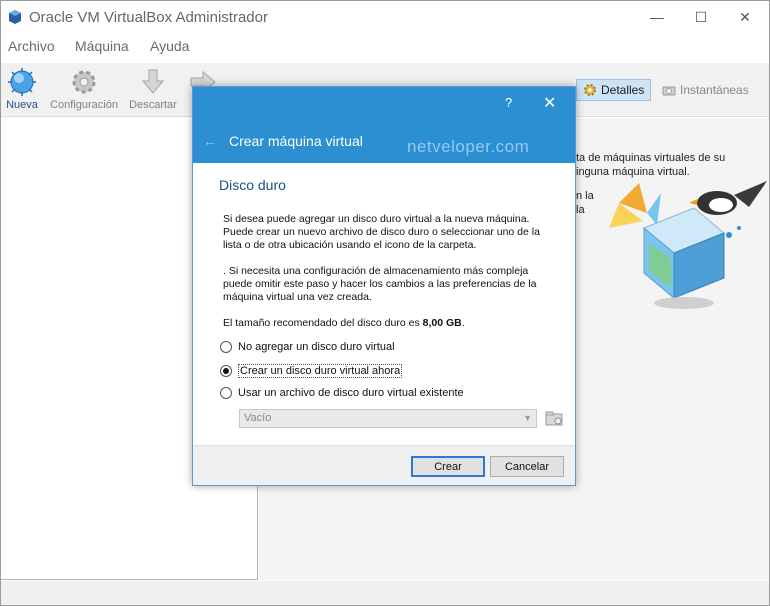 This screenshot has height=606, width=770. I want to click on section-title: Disco duro, so click(252, 185).